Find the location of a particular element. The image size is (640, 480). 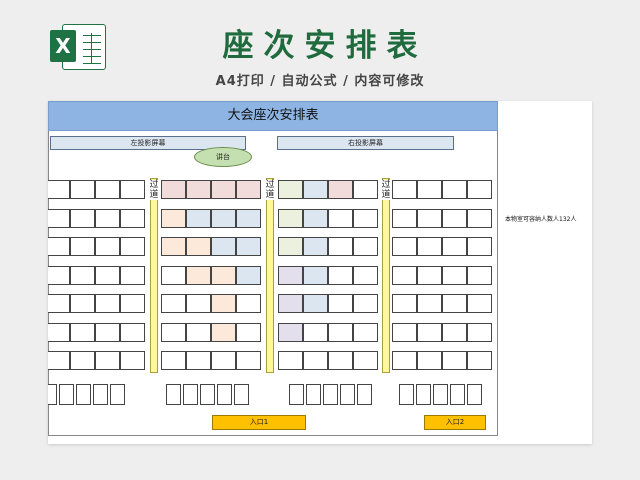

seat-center-left-r5-c4 is located at coordinates (248, 303).